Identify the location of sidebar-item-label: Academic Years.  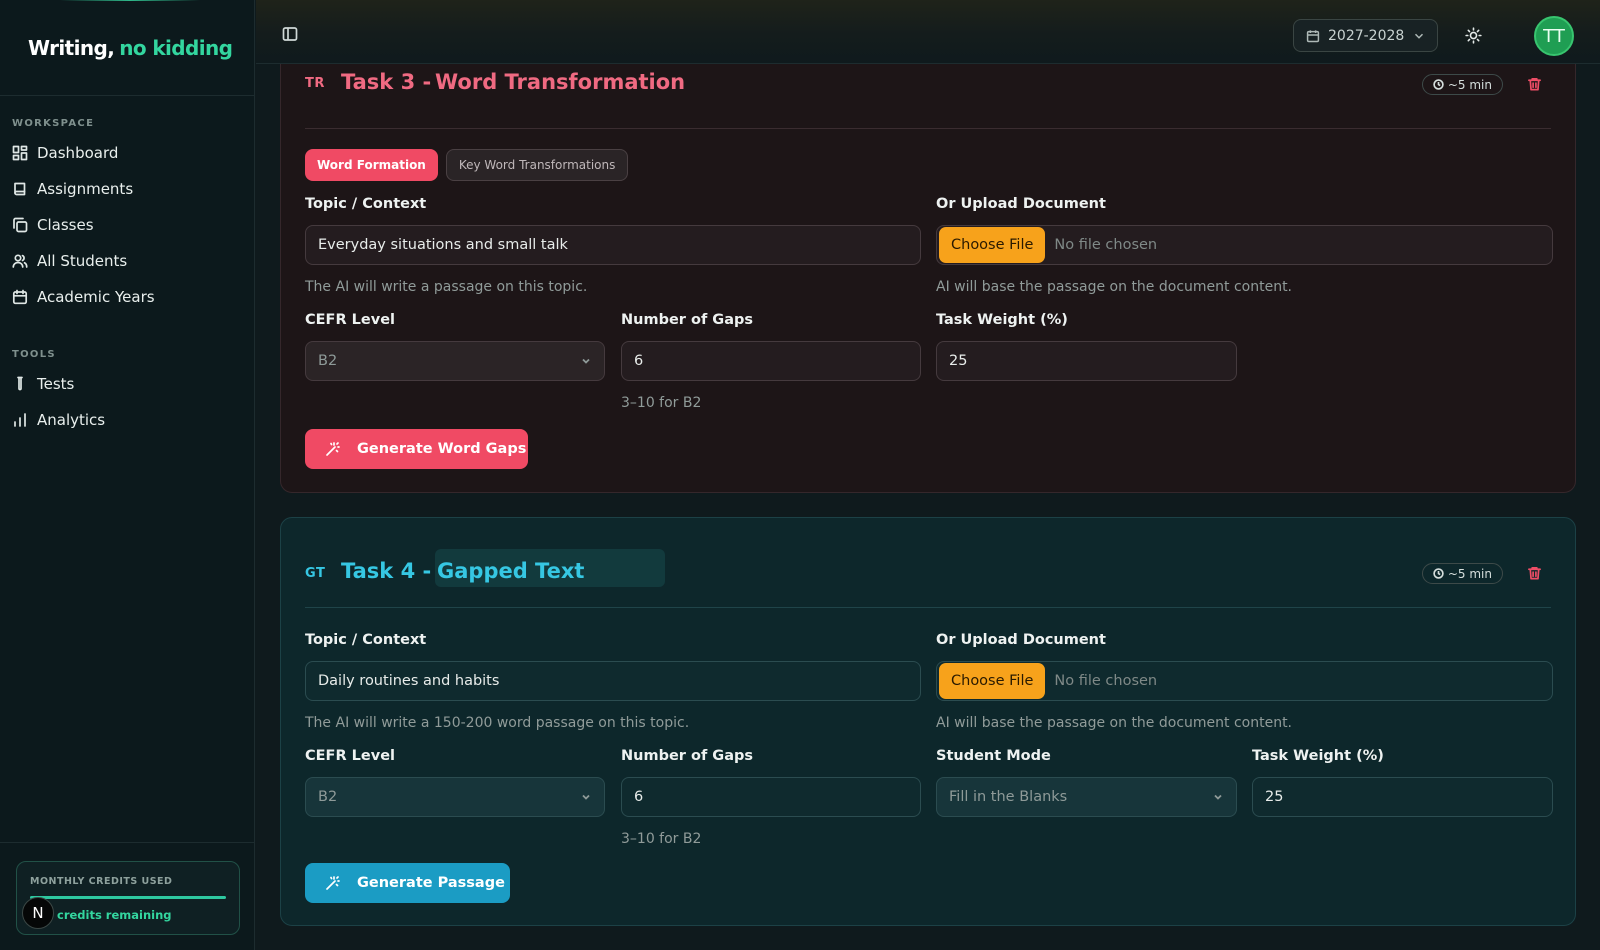
(96, 297).